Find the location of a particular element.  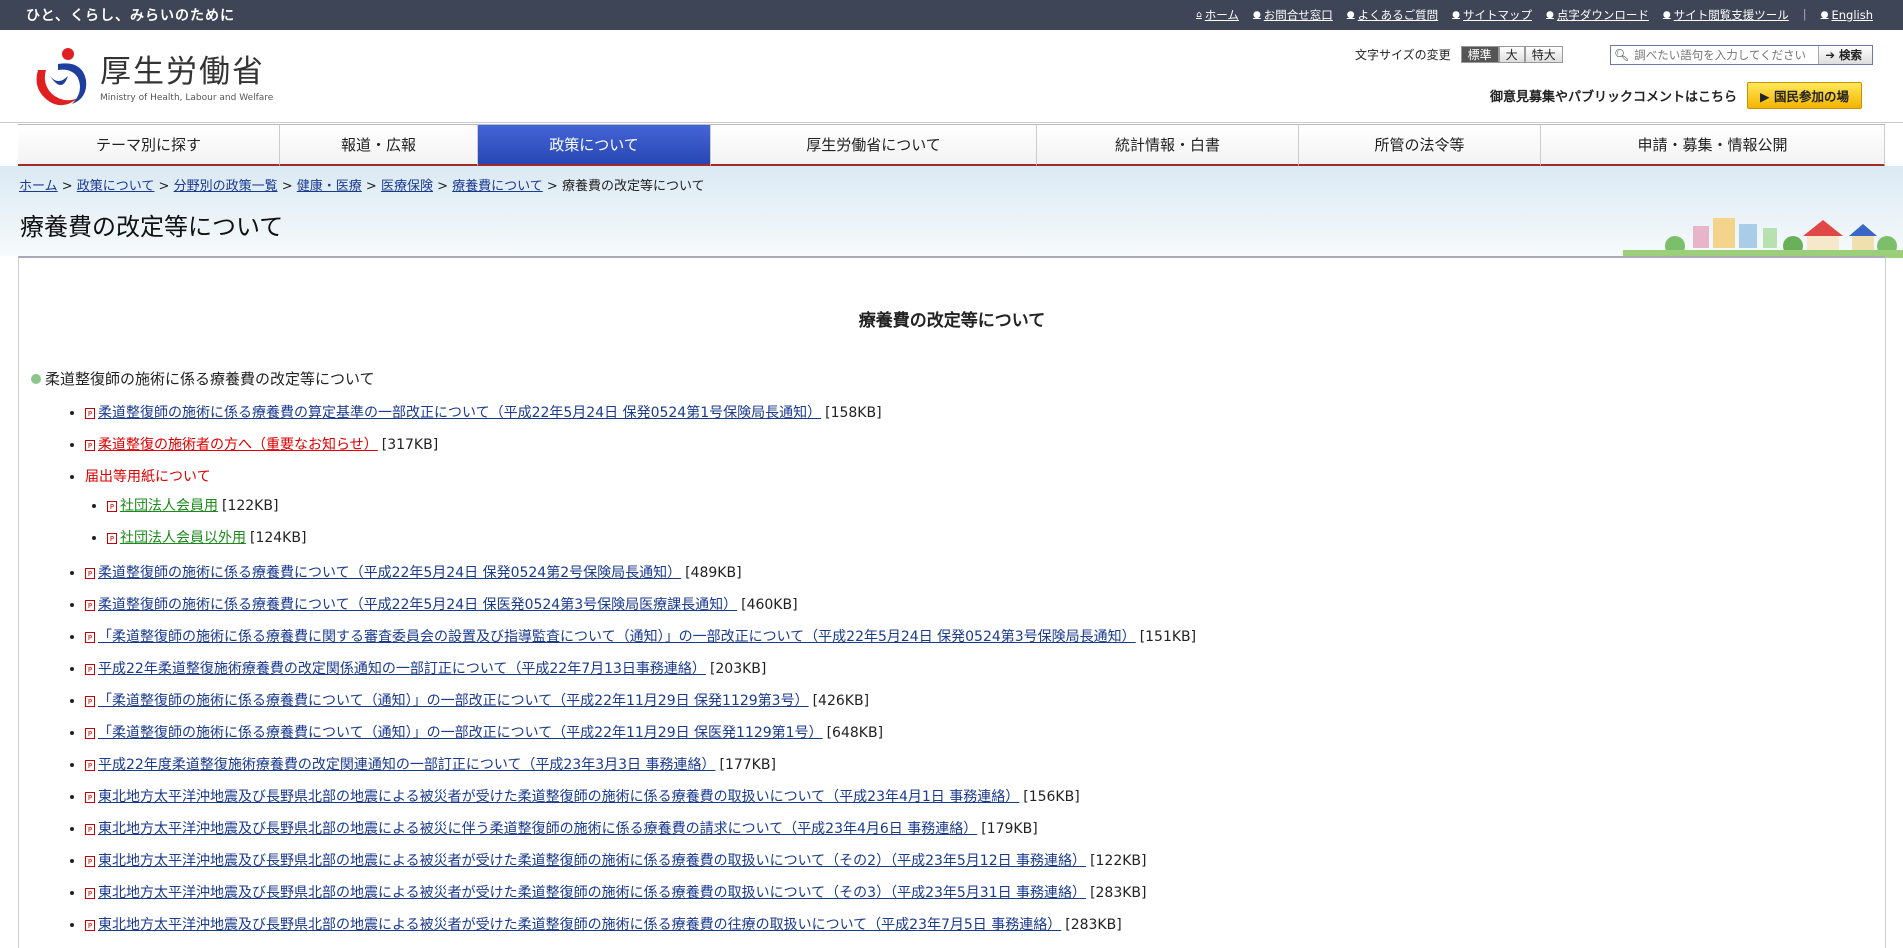

nav-laws: 所管の法令等 is located at coordinates (1420, 146).